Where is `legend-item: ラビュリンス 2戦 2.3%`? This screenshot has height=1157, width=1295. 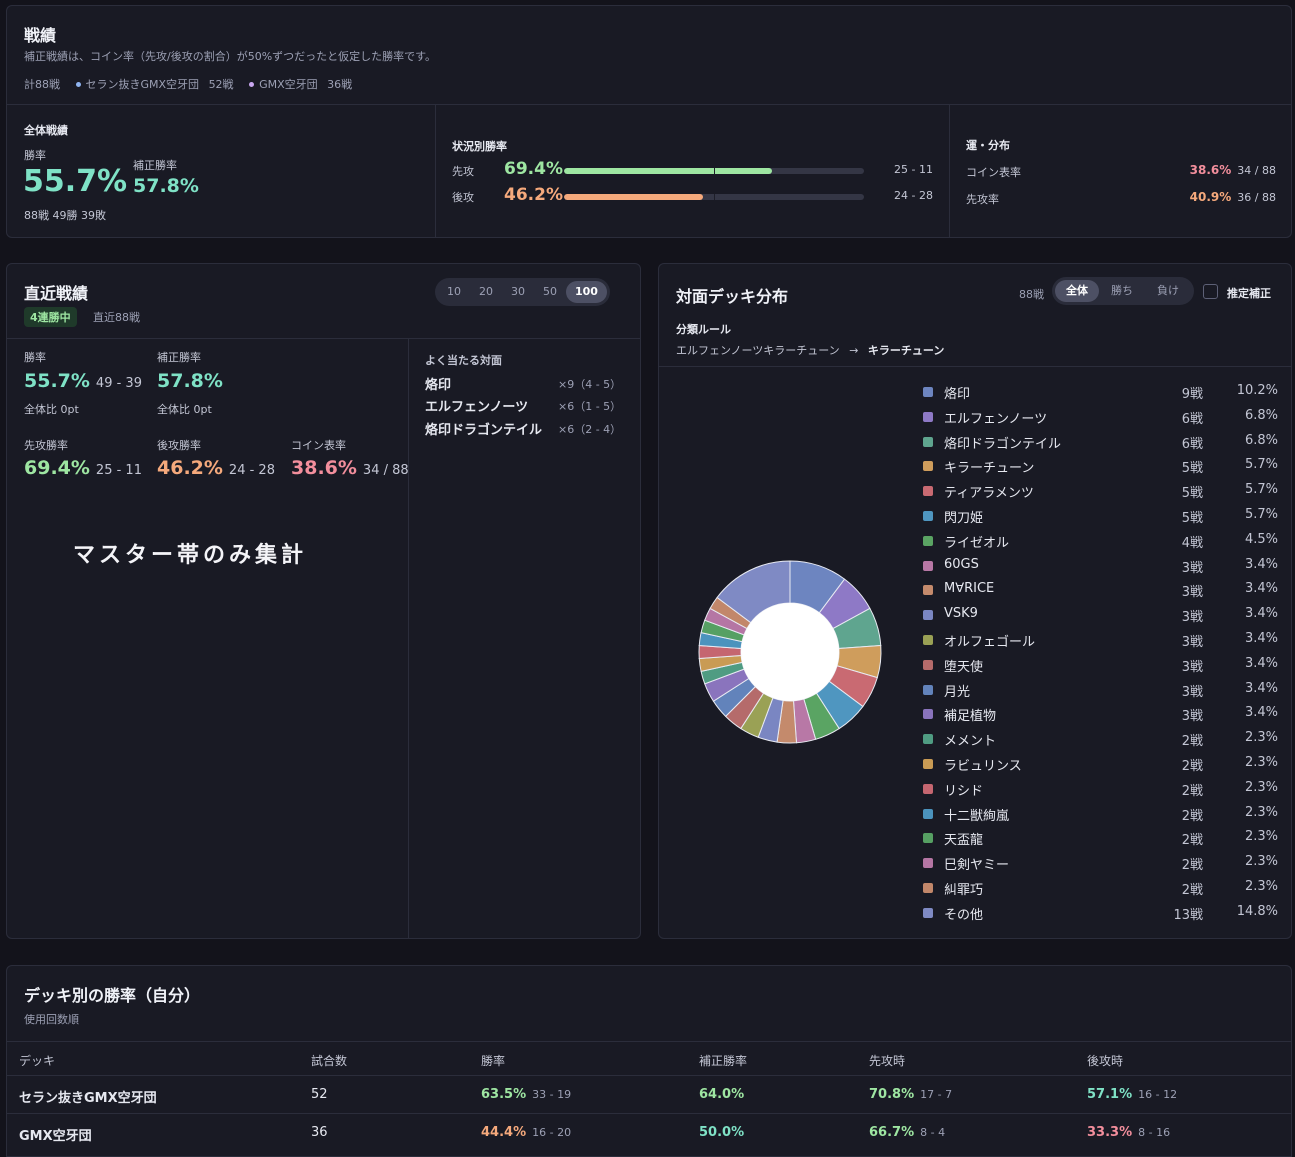 legend-item: ラビュリンス 2戦 2.3% is located at coordinates (1100, 765).